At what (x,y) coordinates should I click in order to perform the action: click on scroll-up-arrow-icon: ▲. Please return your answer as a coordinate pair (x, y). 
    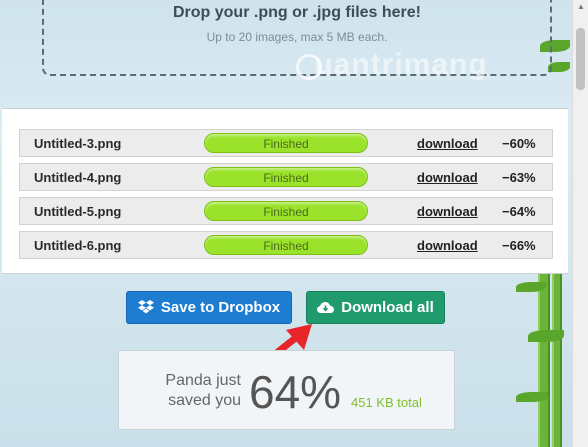
    Looking at the image, I should click on (580, 7).